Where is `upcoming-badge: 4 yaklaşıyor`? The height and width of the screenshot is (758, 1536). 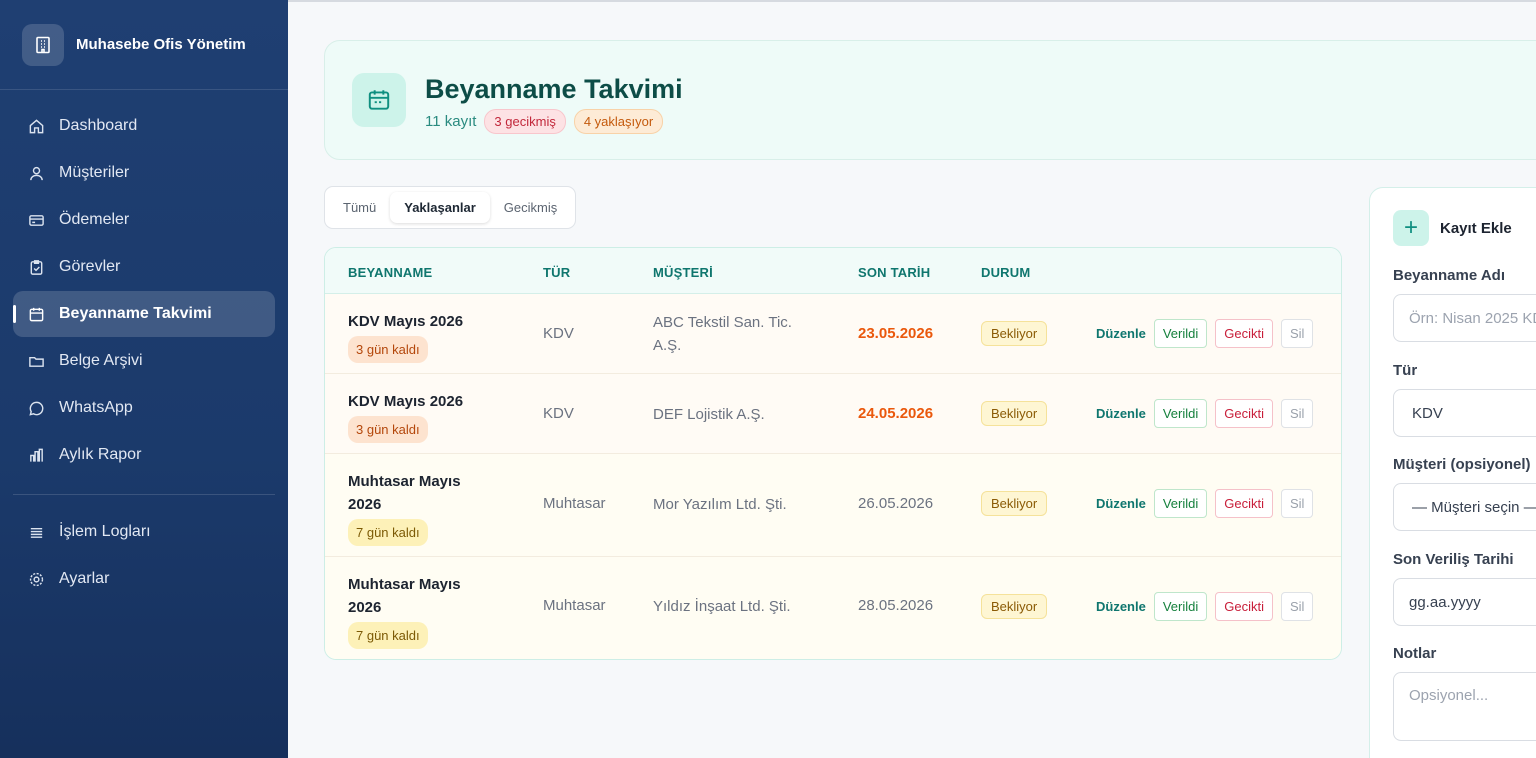
upcoming-badge: 4 yaklaşıyor is located at coordinates (618, 121).